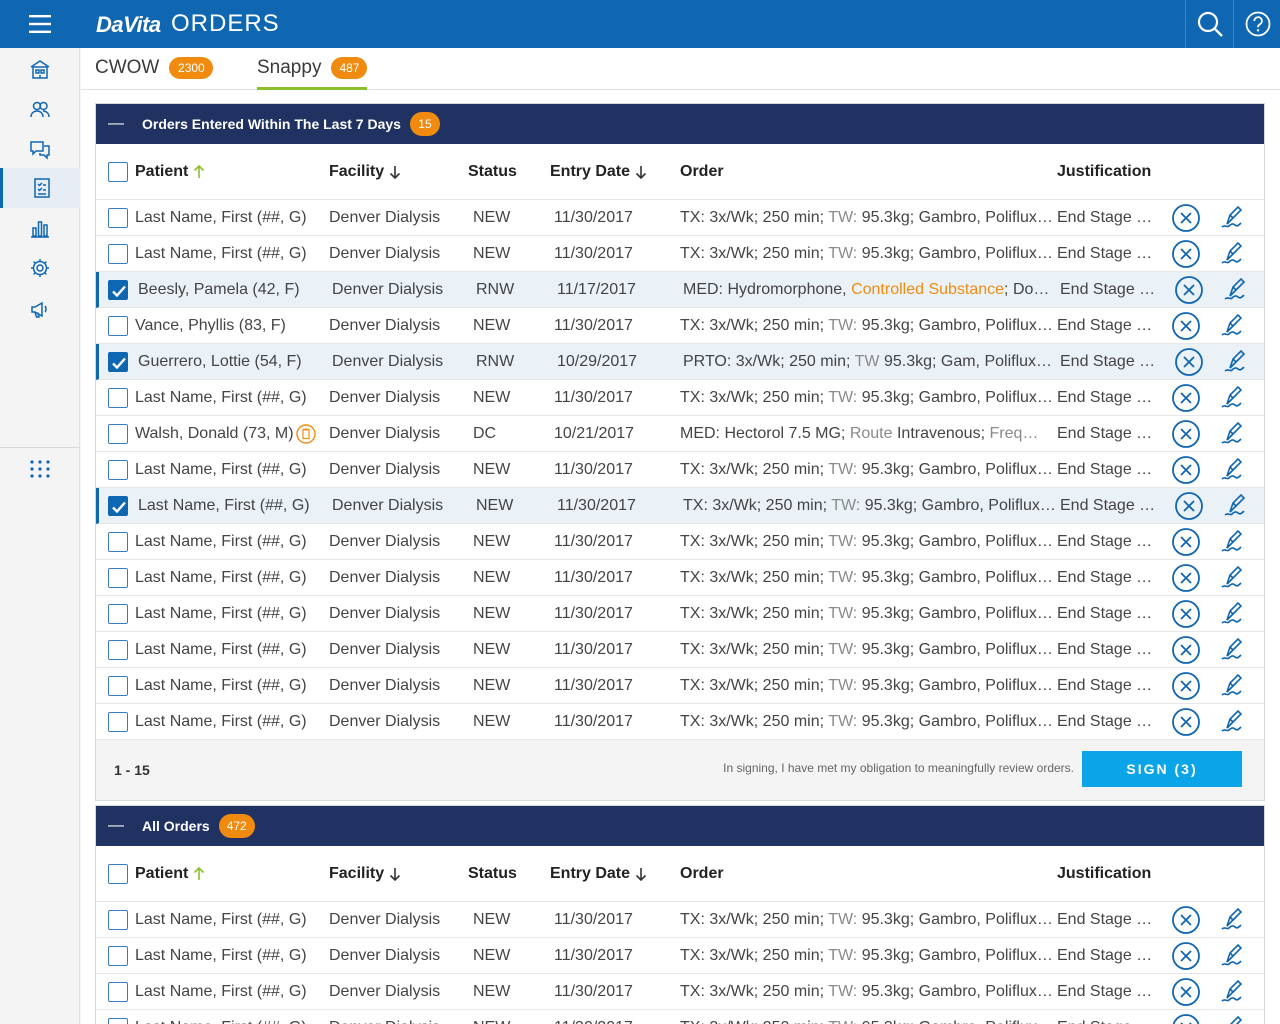  What do you see at coordinates (118, 874) in the screenshot?
I see `select-all-checkbox` at bounding box center [118, 874].